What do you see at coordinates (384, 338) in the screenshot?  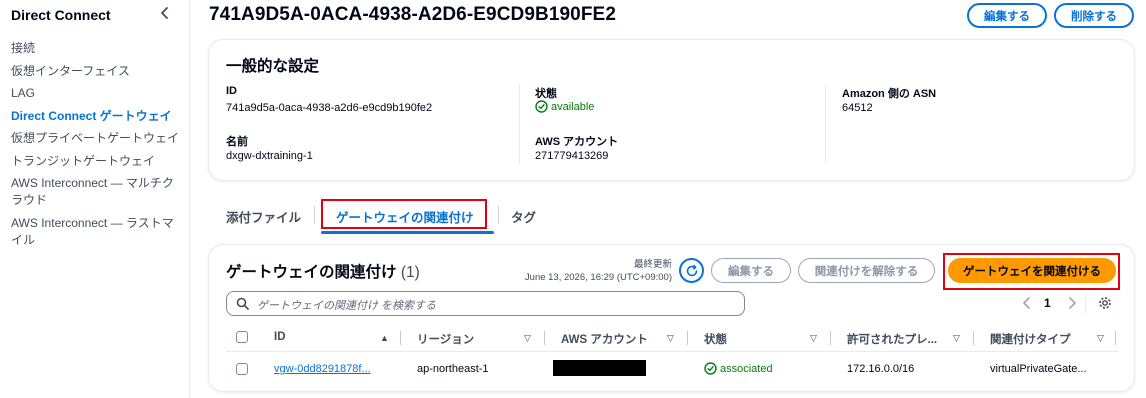 I see `sort-ascending-icon: ▲` at bounding box center [384, 338].